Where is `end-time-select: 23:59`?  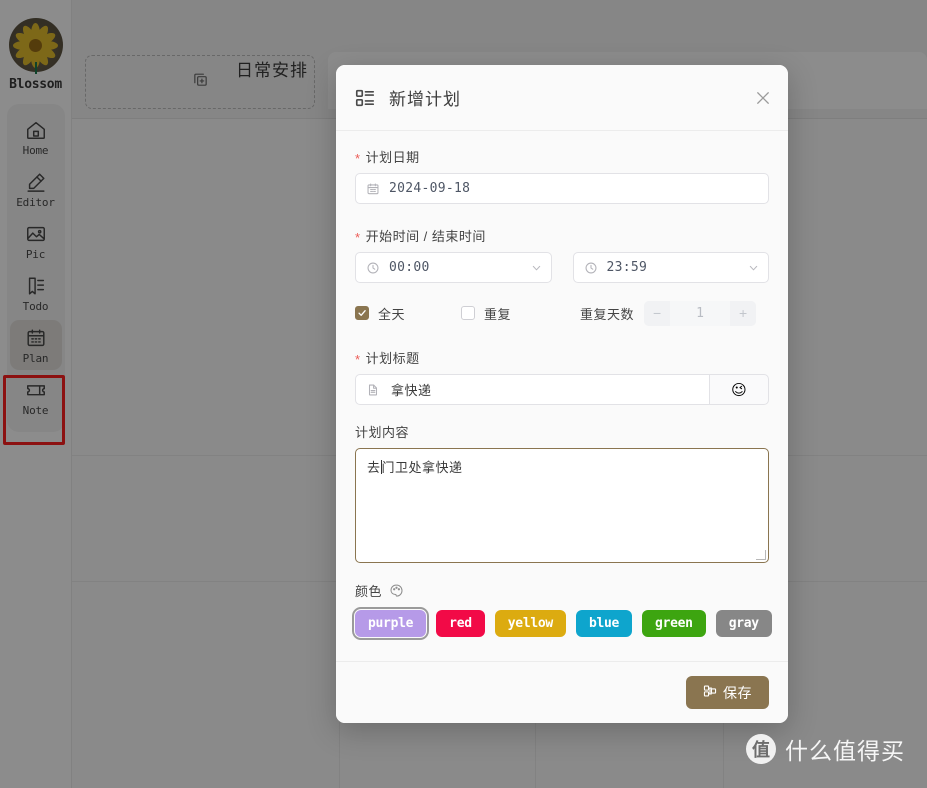
end-time-select: 23:59 is located at coordinates (670, 267).